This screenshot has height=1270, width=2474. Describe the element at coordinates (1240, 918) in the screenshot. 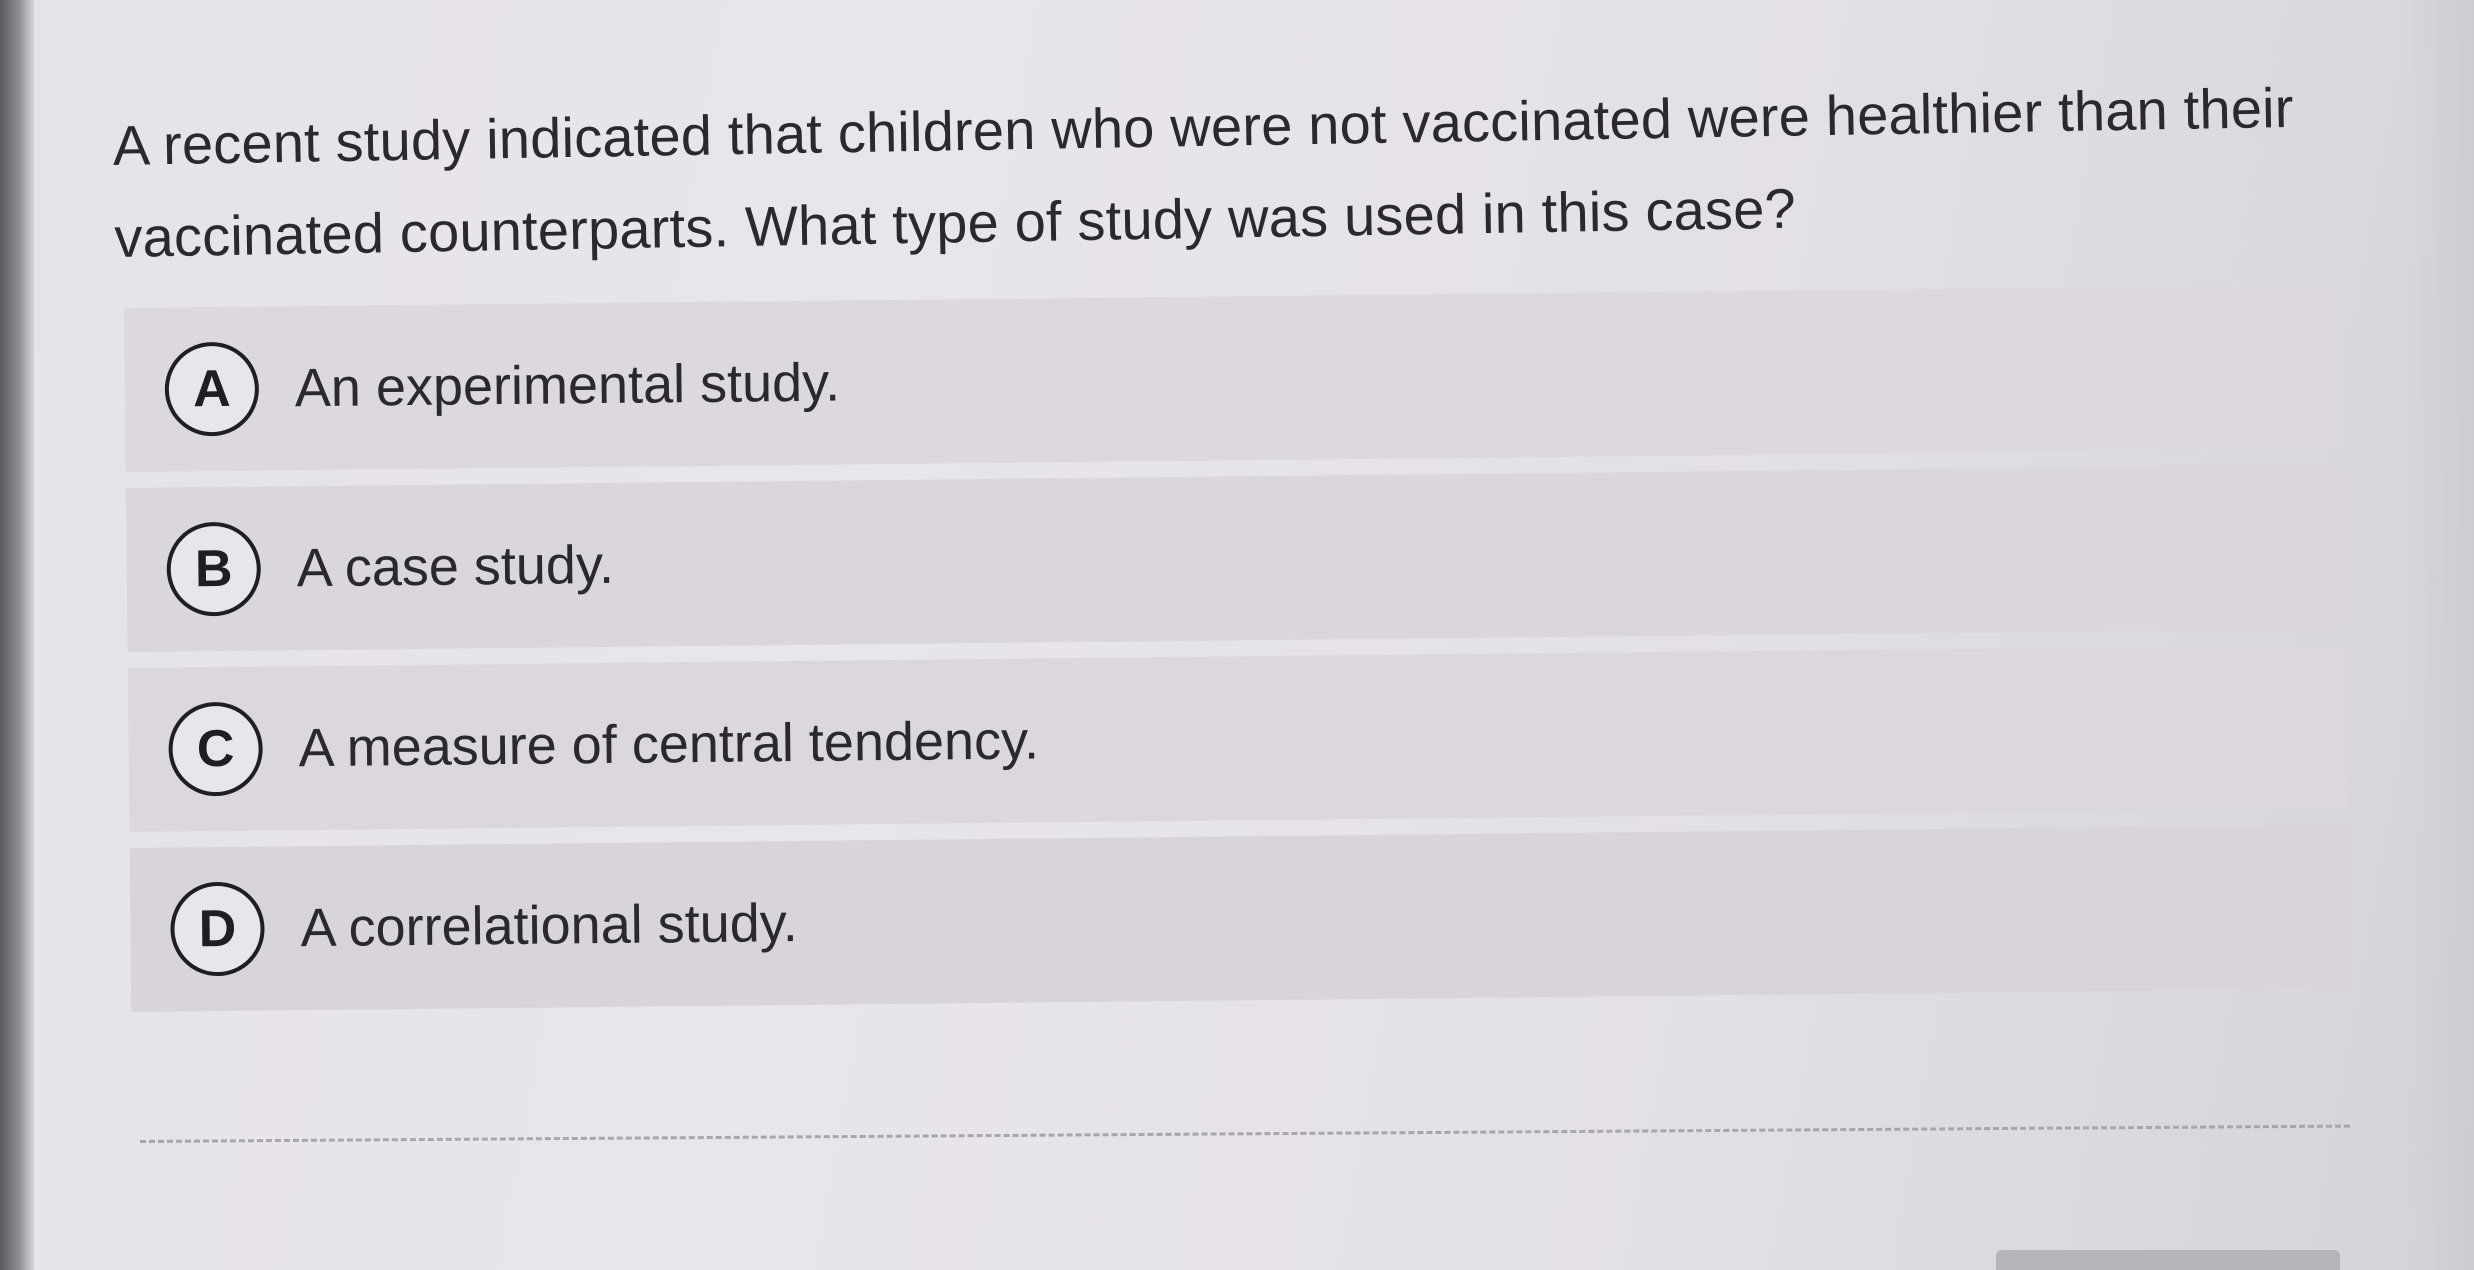

I see `option-d: D A correlational study.` at that location.